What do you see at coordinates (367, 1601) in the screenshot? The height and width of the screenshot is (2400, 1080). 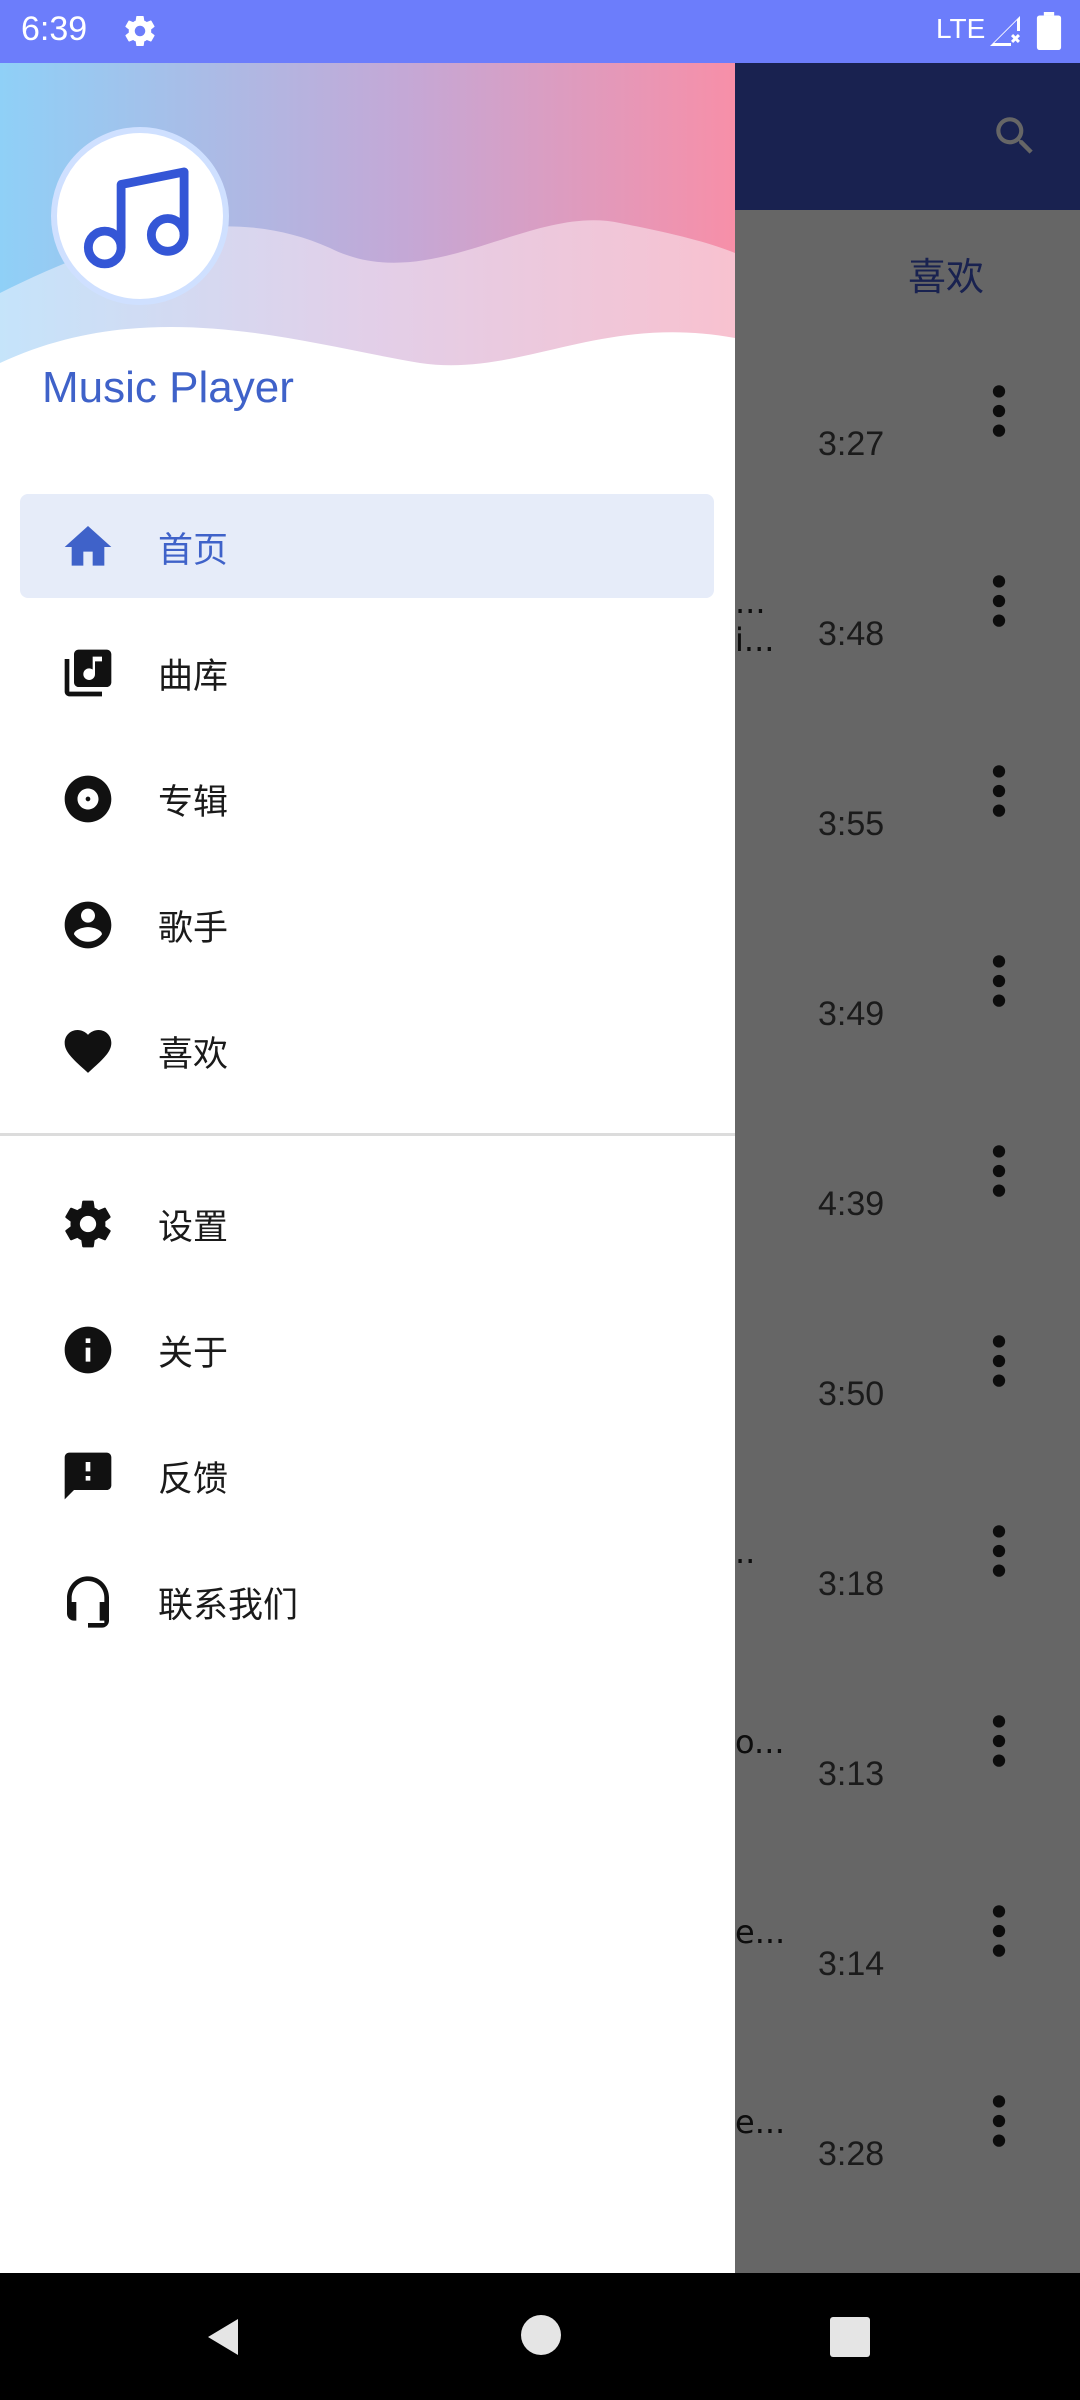 I see `nav-item-contact: 联系我们` at bounding box center [367, 1601].